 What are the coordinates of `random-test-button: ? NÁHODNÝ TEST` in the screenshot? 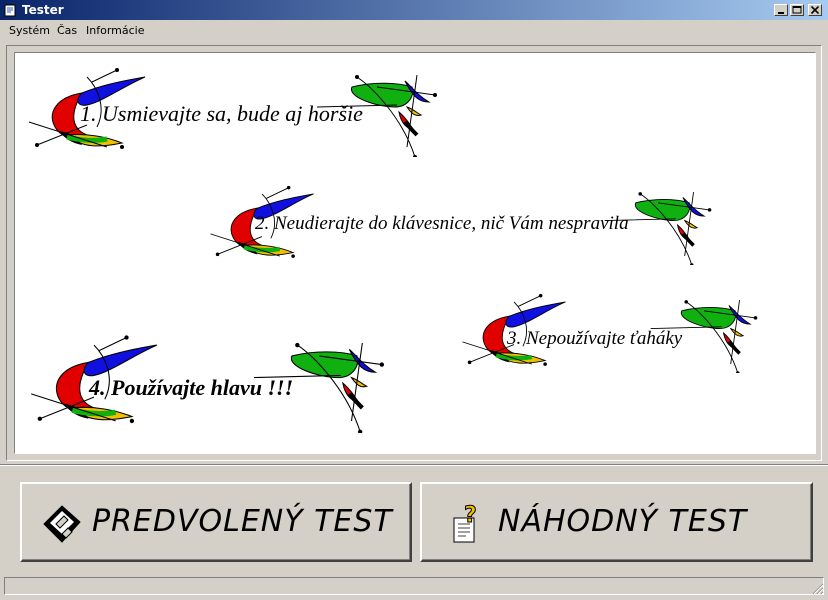 It's located at (616, 522).